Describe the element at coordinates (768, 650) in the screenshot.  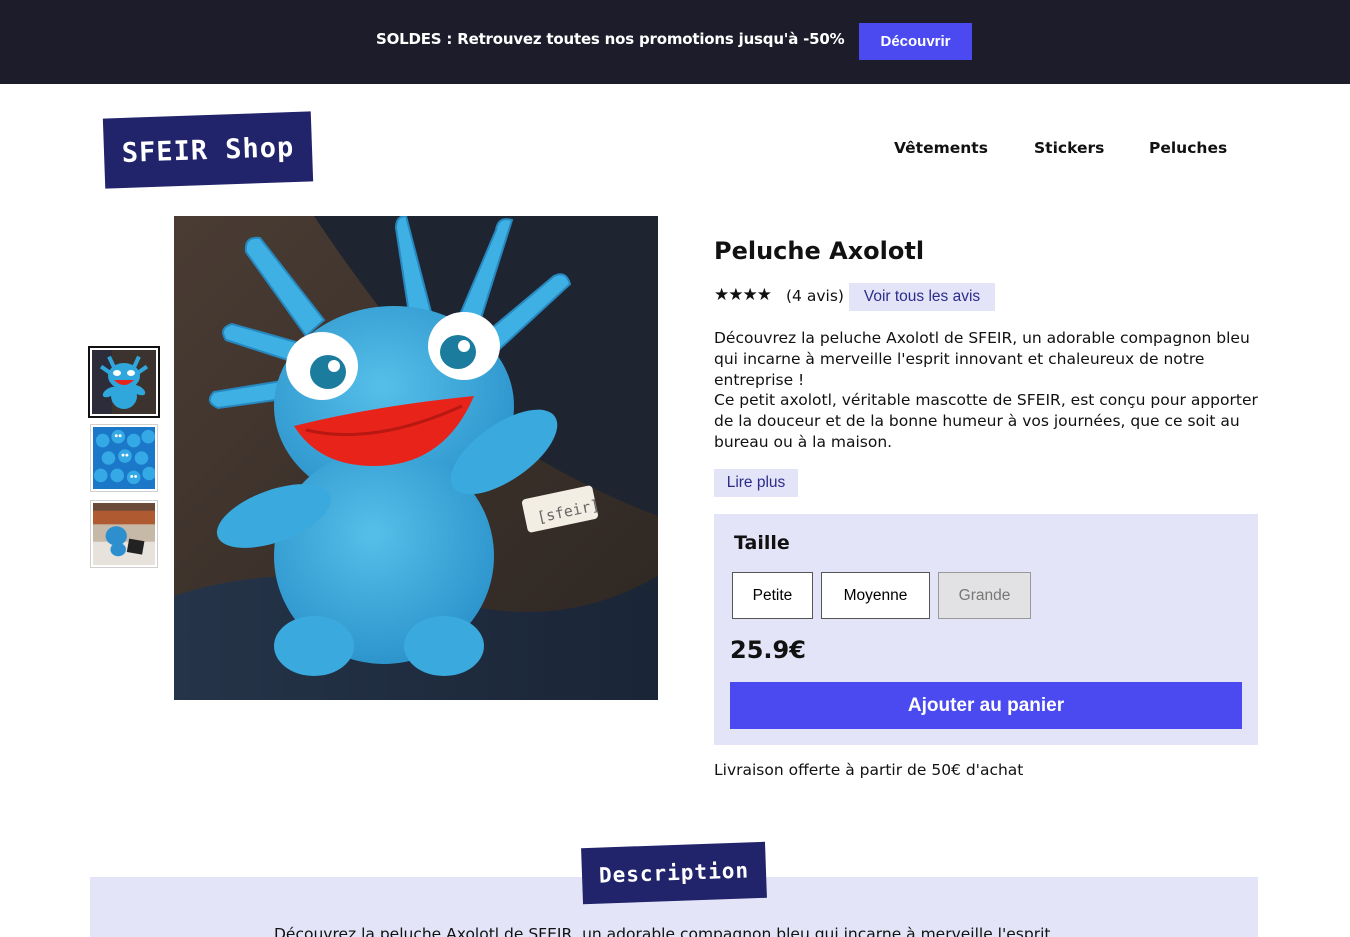
I see `product-price: 25.9€` at that location.